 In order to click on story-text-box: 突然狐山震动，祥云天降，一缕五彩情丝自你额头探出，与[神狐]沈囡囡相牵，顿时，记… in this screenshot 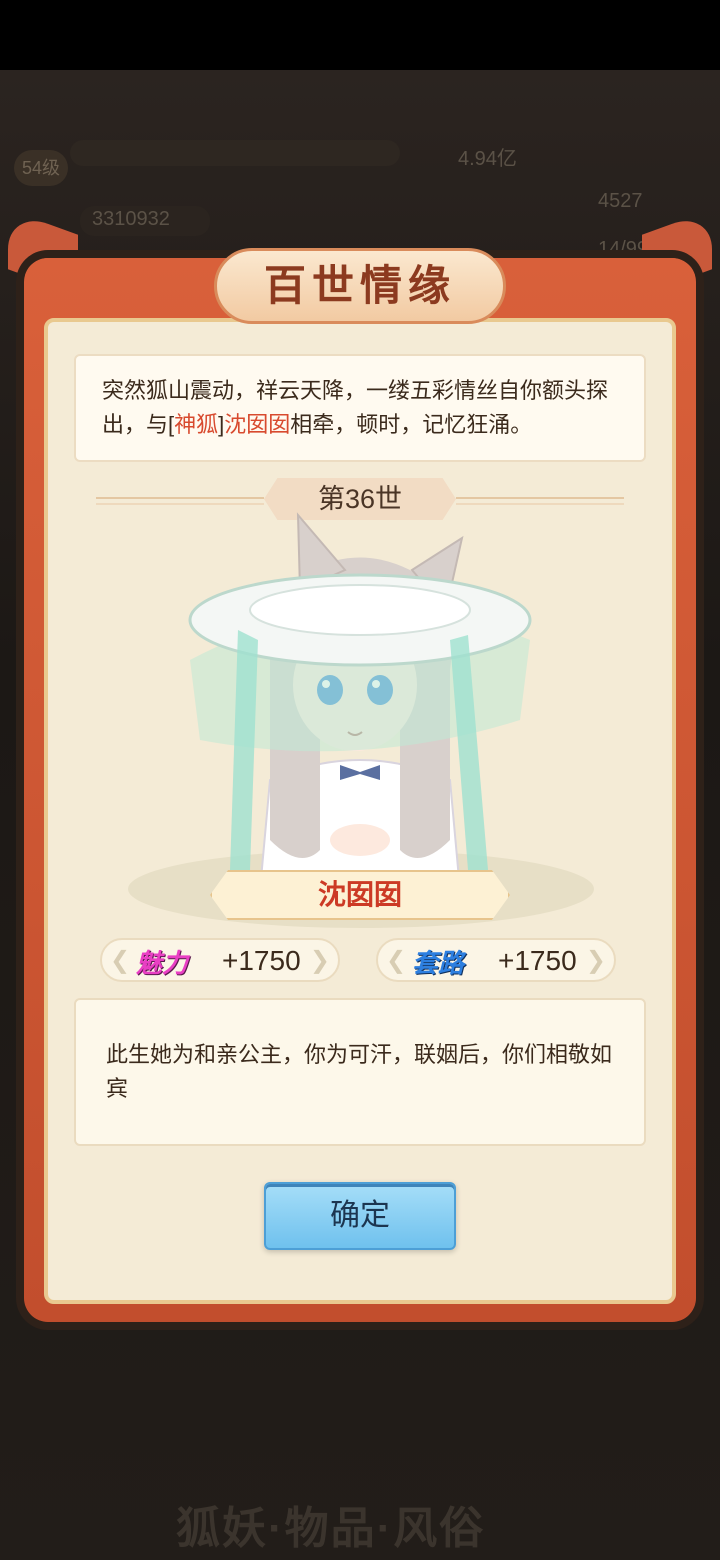, I will do `click(360, 408)`.